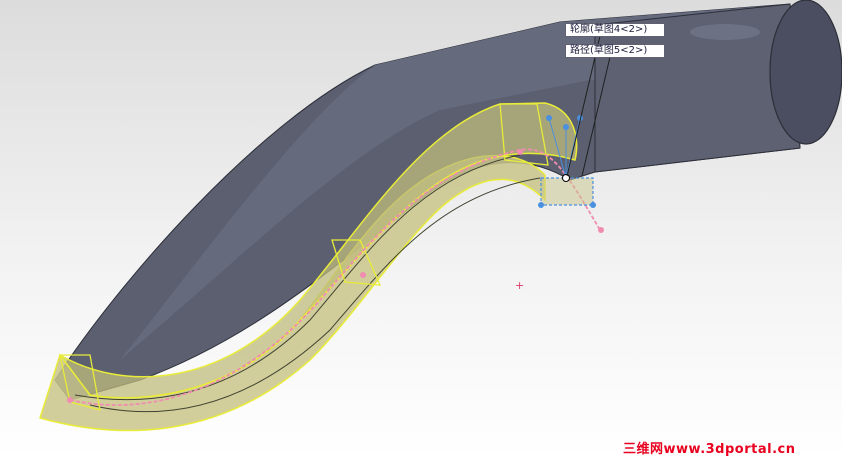 The image size is (842, 459). I want to click on callout-profile-label: 轮廓(草图4<2>), so click(615, 30).